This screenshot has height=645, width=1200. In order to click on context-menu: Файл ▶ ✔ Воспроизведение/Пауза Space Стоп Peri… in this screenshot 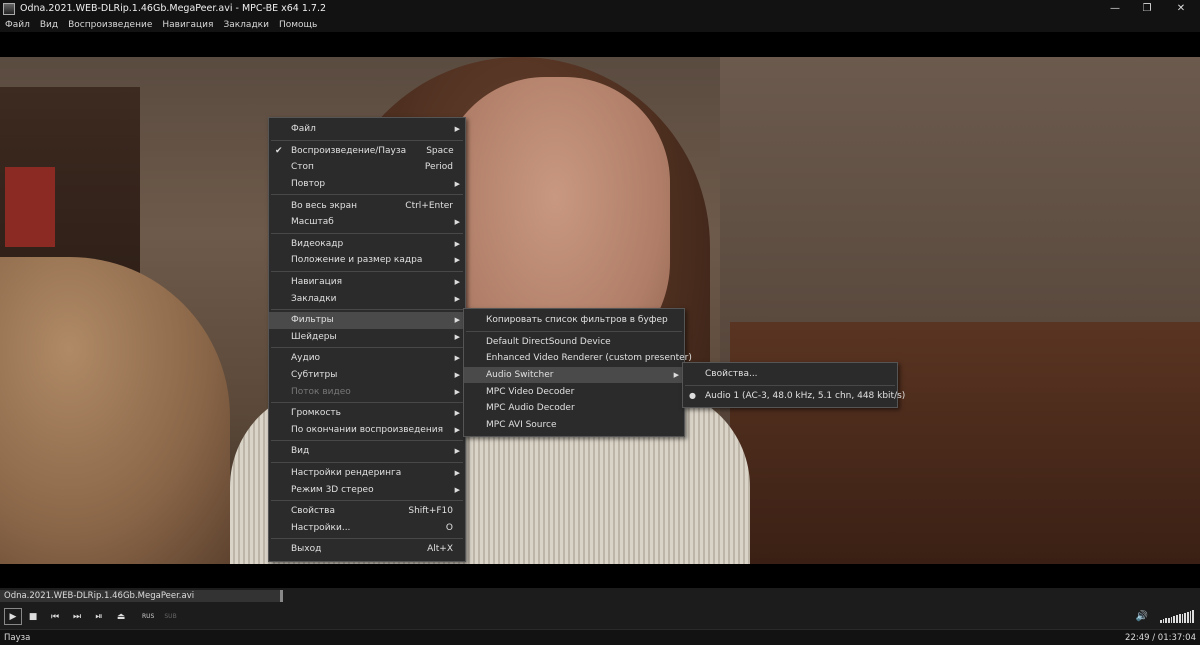, I will do `click(367, 339)`.